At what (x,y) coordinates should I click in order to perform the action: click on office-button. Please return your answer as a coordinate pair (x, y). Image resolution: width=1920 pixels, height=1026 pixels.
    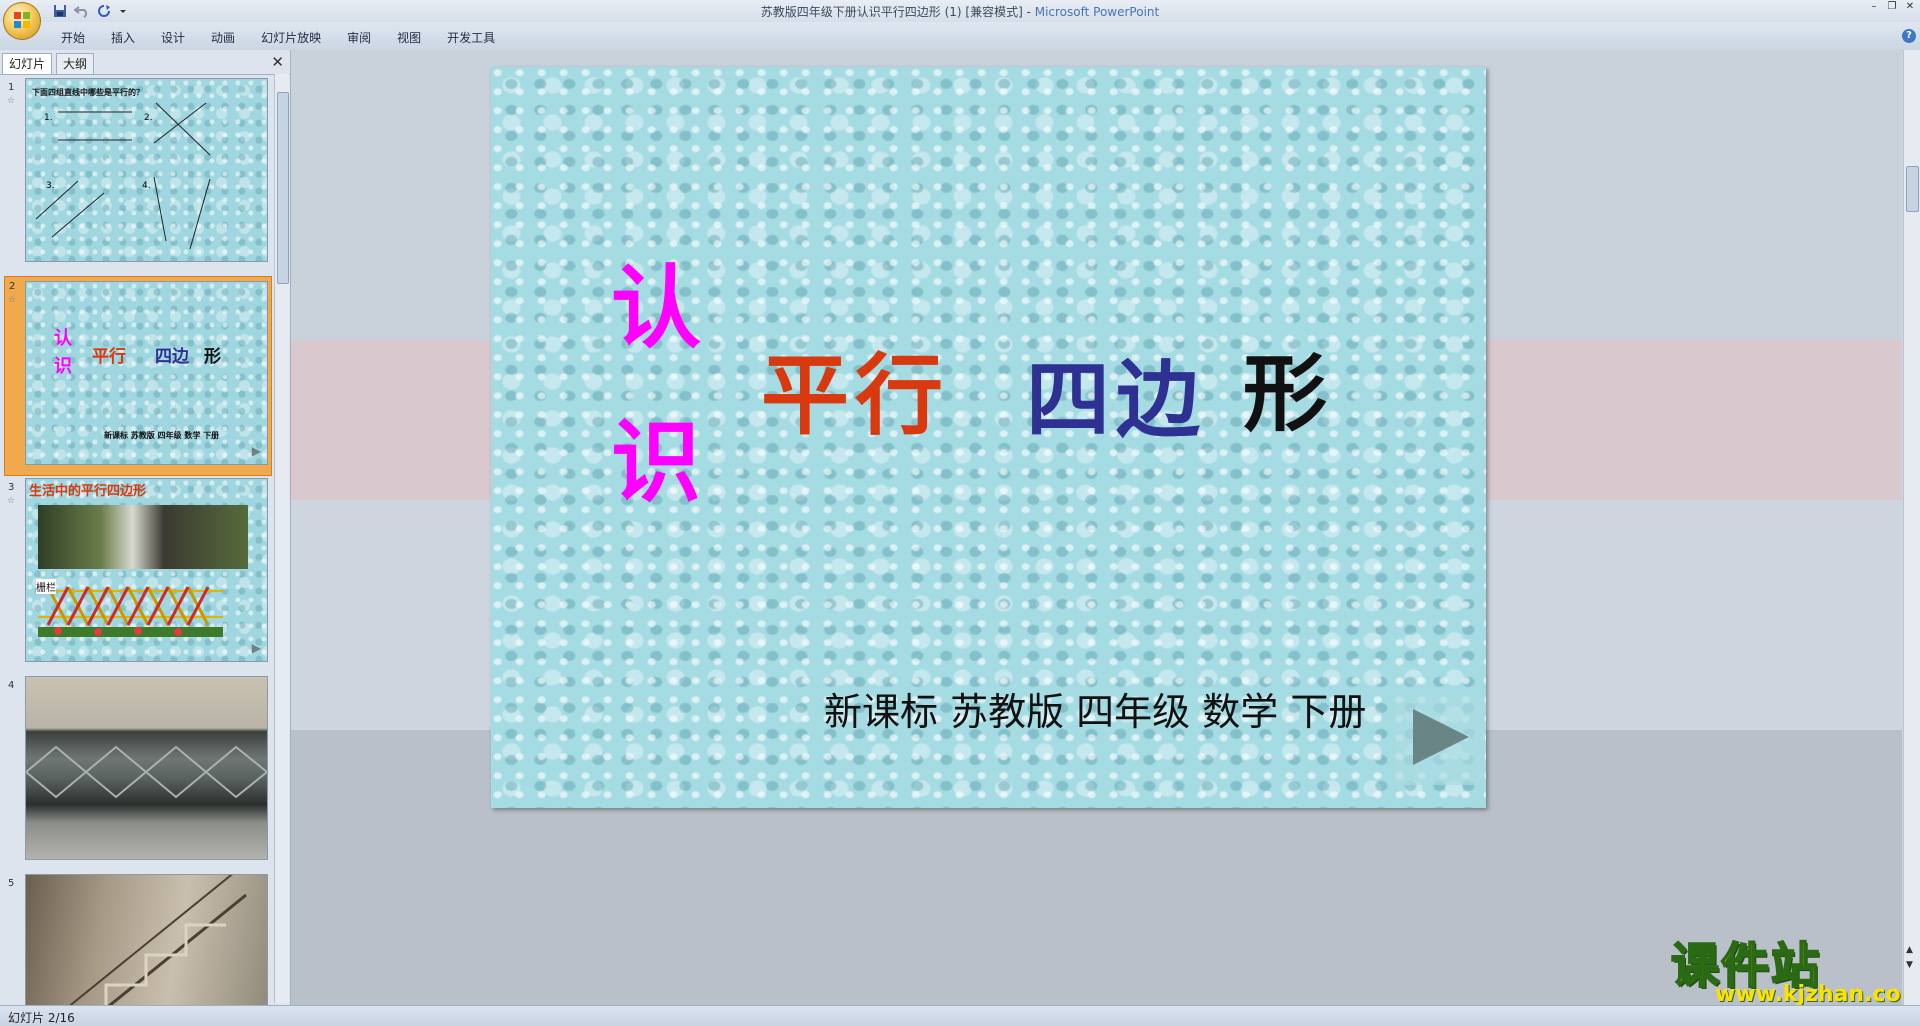
    Looking at the image, I should click on (22, 21).